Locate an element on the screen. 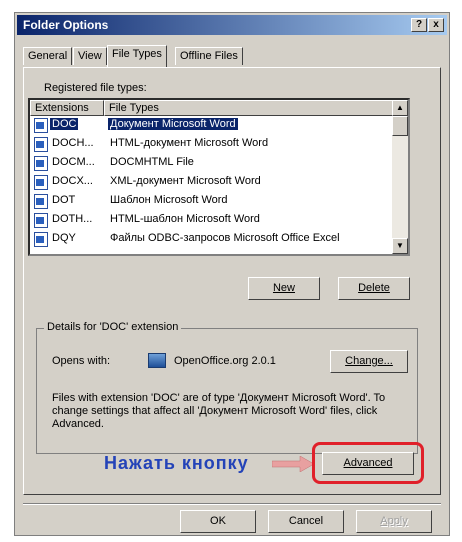  file-type-cell: Шаблон Microsoft Word is located at coordinates (169, 200).